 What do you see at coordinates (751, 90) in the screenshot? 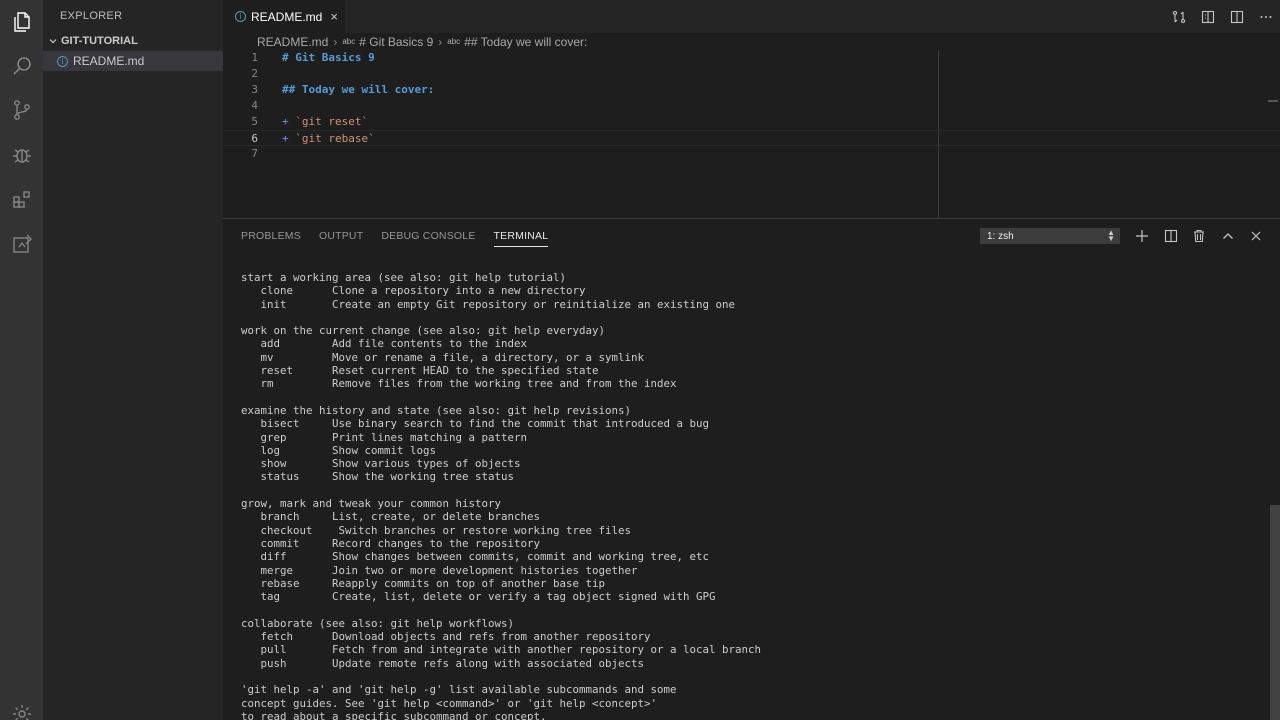
I see `editor-line: 3 ## Today we will cover:` at bounding box center [751, 90].